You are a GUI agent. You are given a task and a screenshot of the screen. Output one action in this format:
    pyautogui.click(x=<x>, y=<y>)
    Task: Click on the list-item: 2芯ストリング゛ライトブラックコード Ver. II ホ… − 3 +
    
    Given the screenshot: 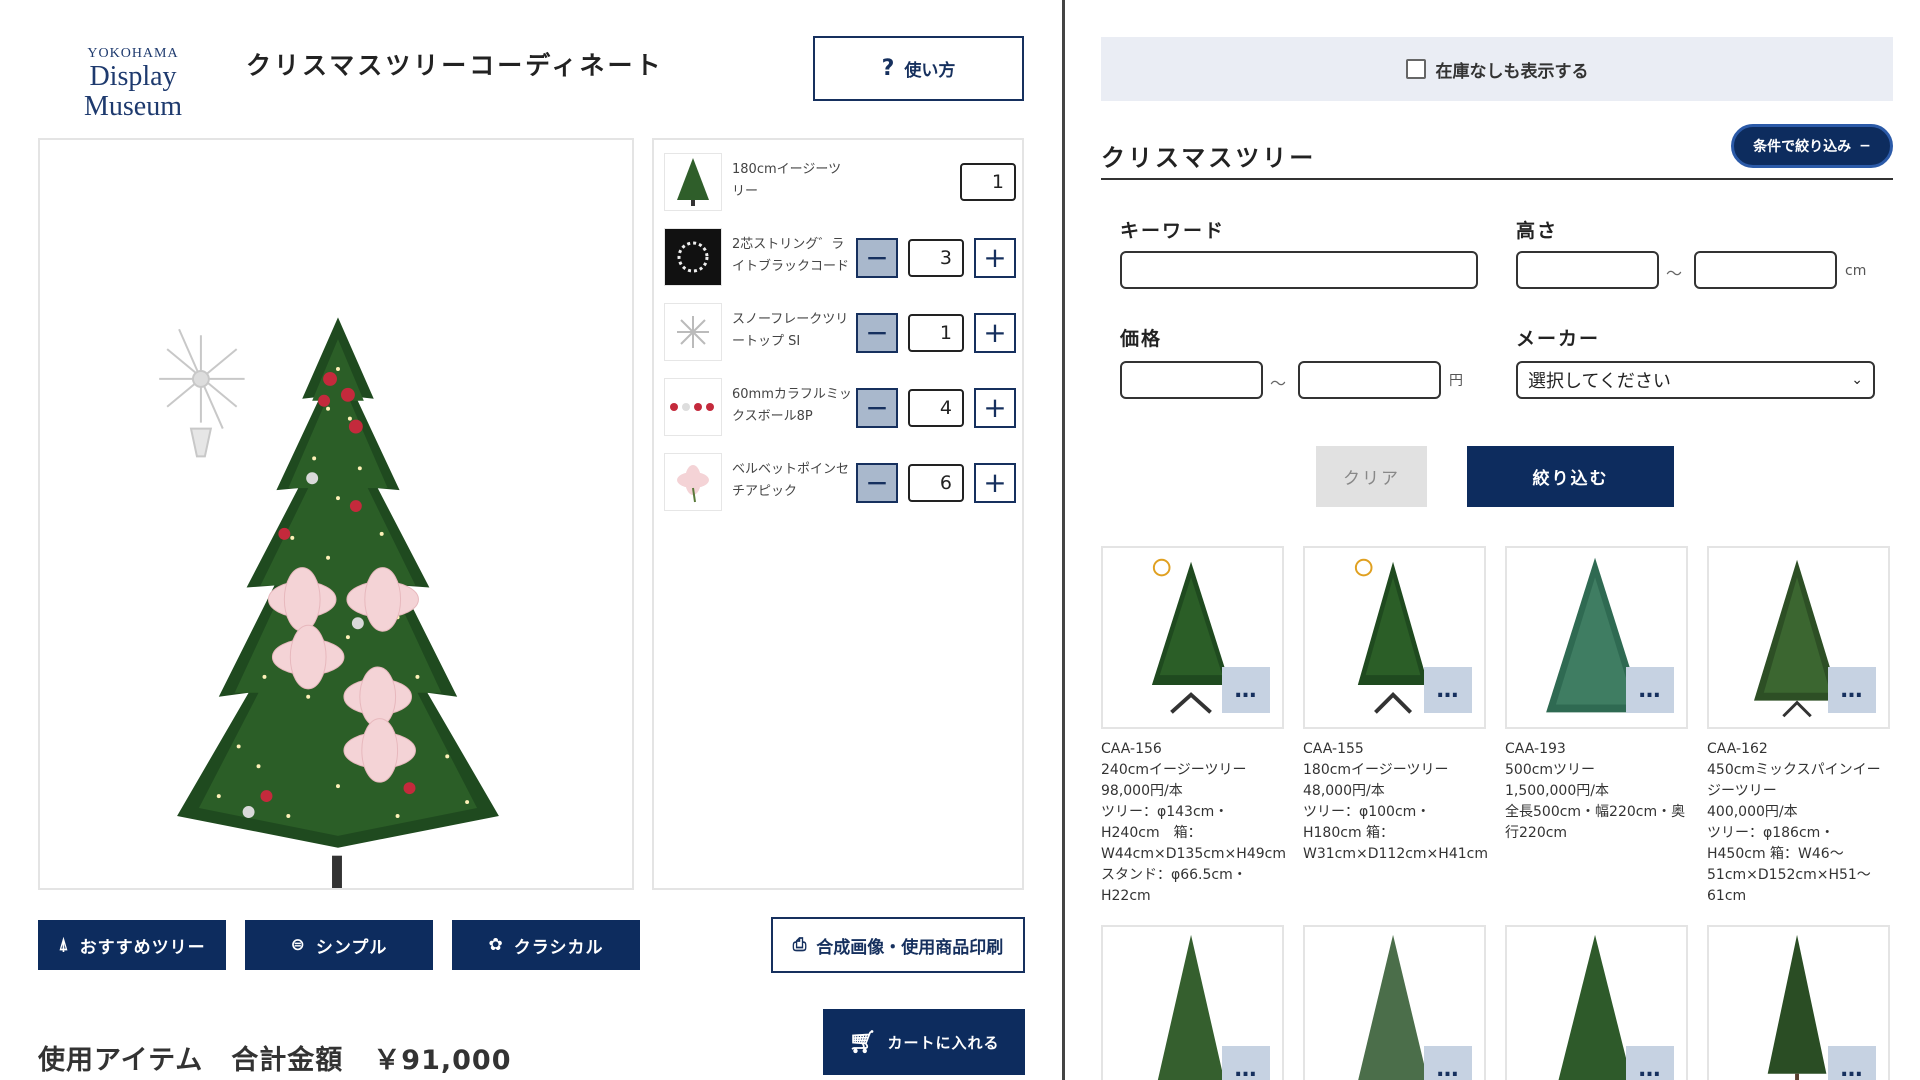 What is the action you would take?
    pyautogui.click(x=840, y=257)
    